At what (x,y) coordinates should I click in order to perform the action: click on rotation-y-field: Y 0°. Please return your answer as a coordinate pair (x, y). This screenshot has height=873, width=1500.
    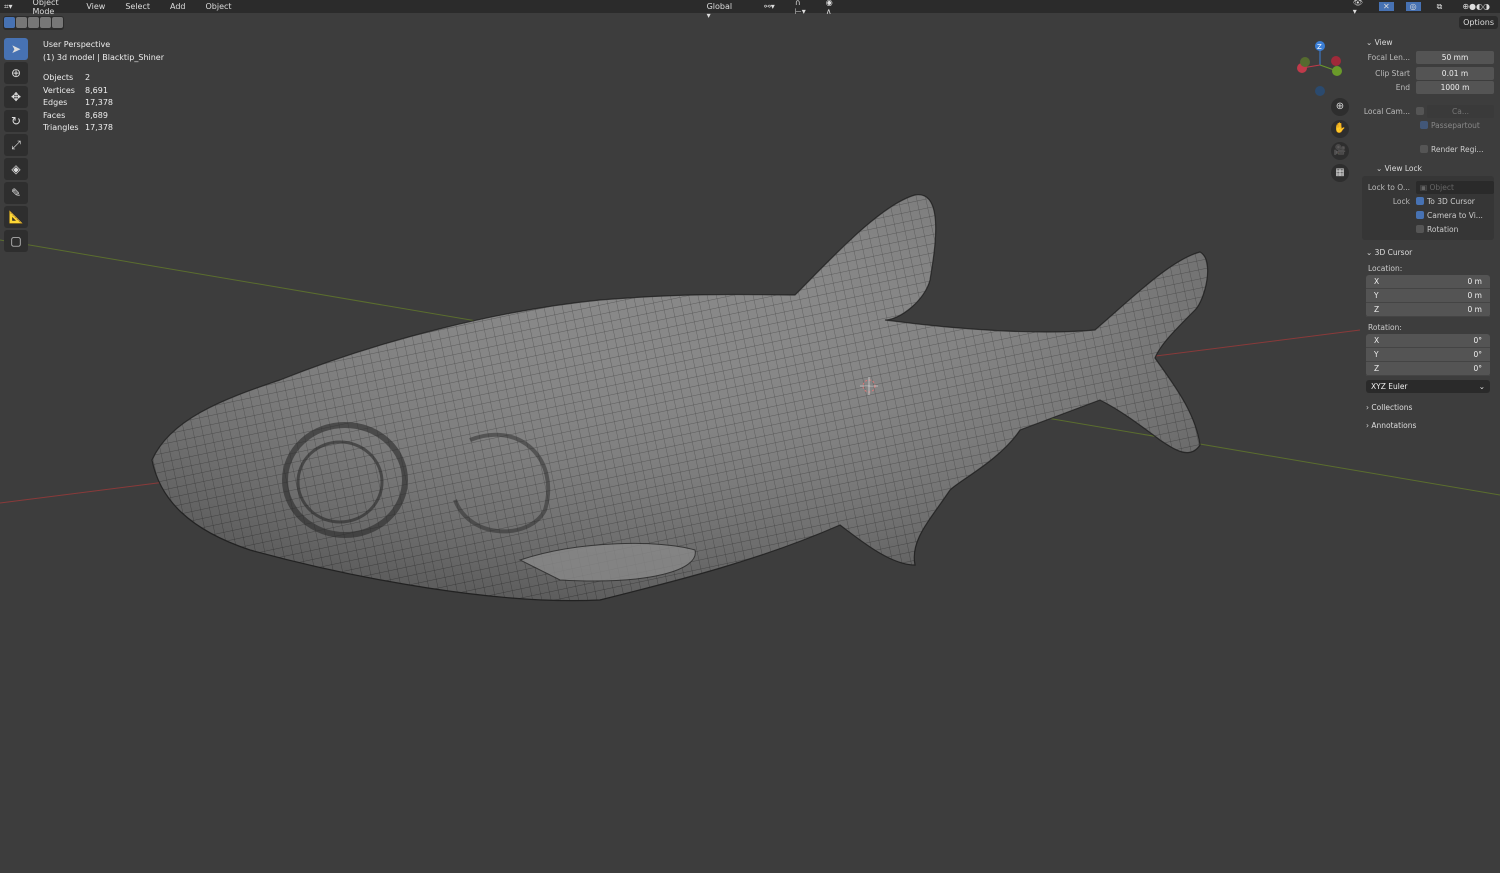
    Looking at the image, I should click on (1428, 355).